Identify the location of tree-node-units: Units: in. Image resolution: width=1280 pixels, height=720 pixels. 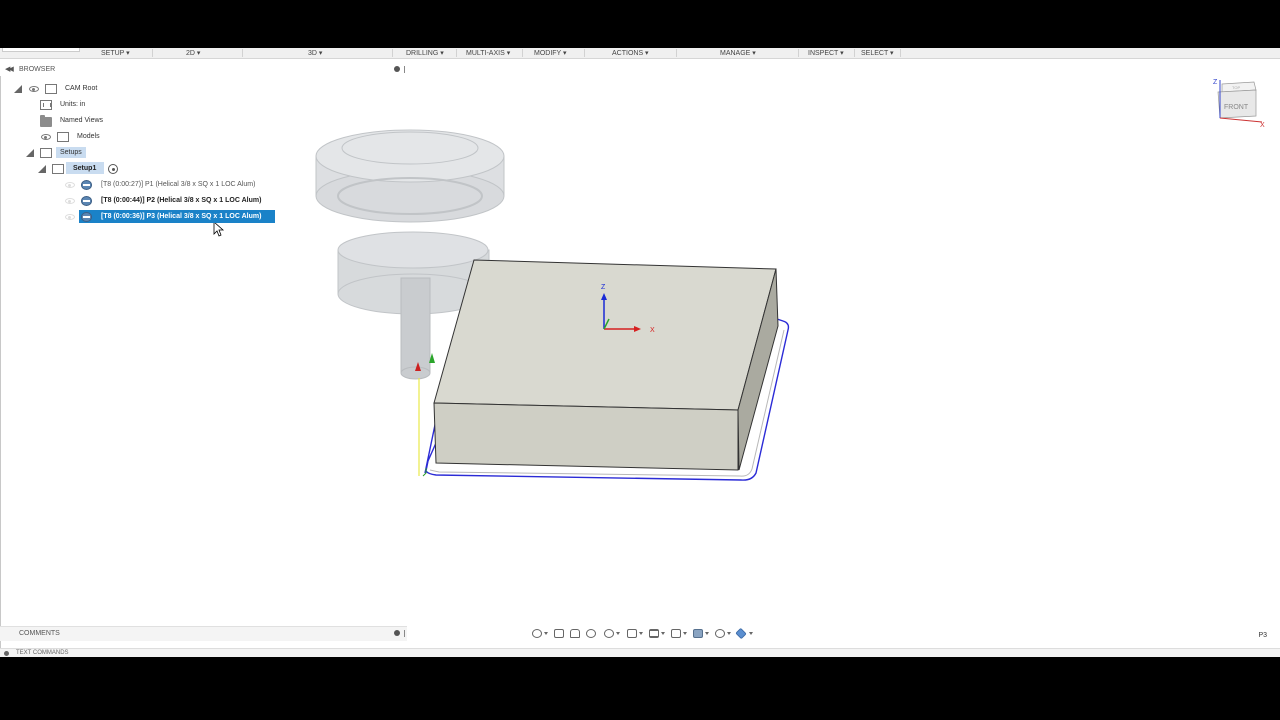
(72, 105).